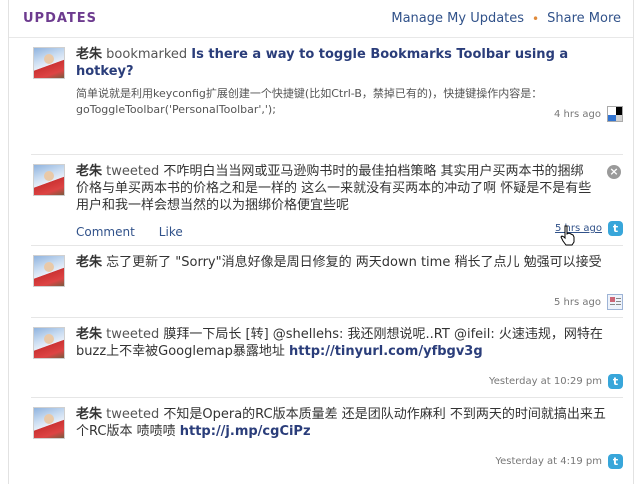 The height and width of the screenshot is (484, 644). What do you see at coordinates (147, 54) in the screenshot?
I see `action-verb: bookmarked` at bounding box center [147, 54].